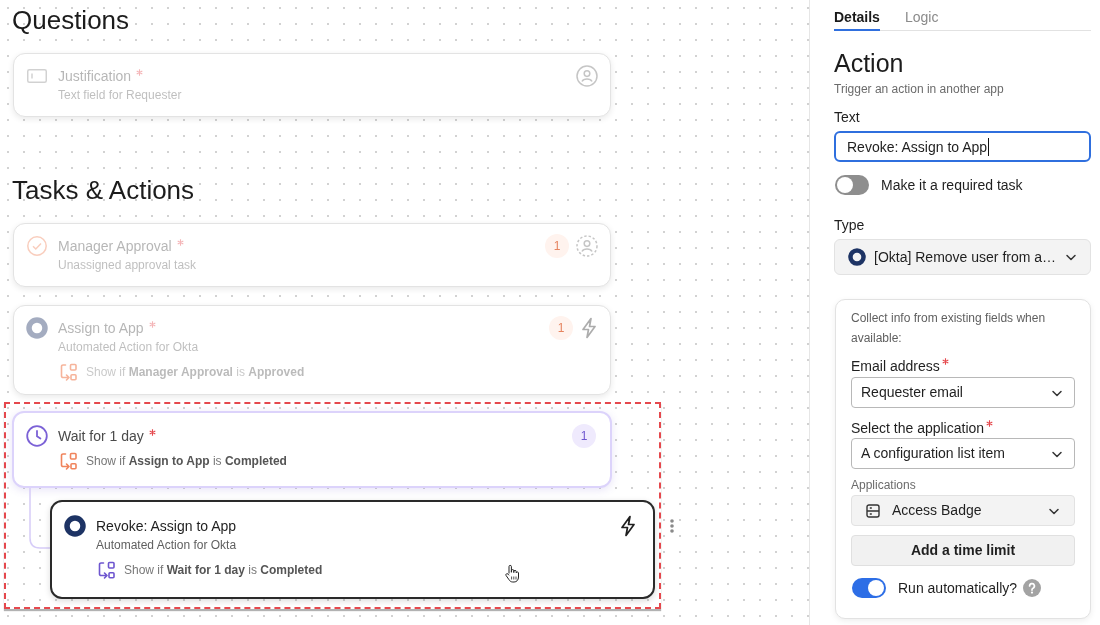 Image resolution: width=1100 pixels, height=625 pixels. What do you see at coordinates (963, 453) in the screenshot?
I see `dropdown: A configuration list item` at bounding box center [963, 453].